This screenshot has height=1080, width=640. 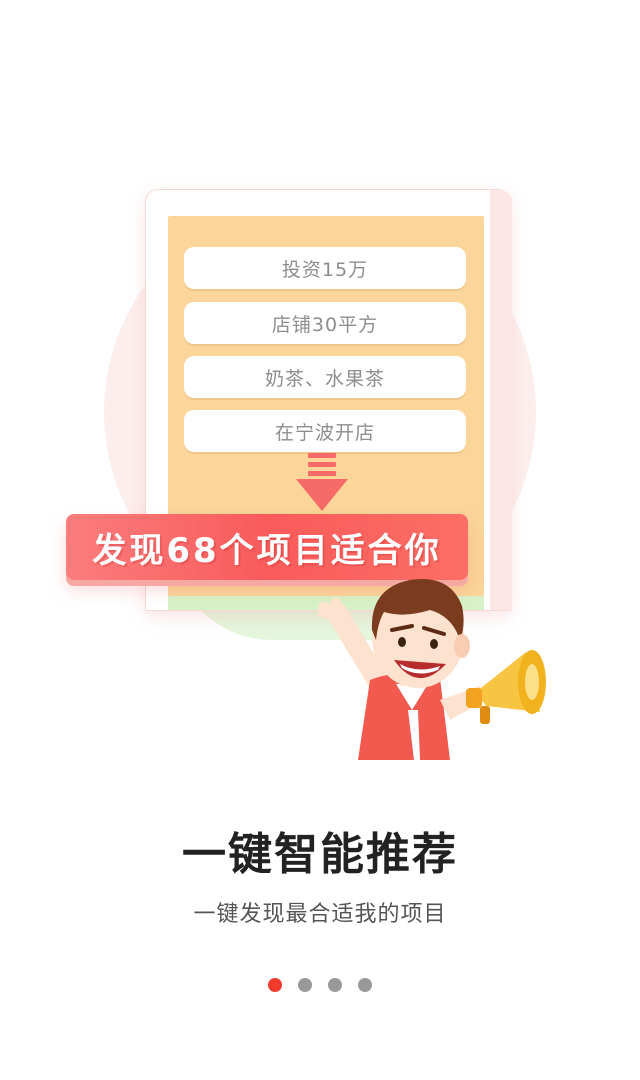 What do you see at coordinates (322, 482) in the screenshot?
I see `down-arrow-icon` at bounding box center [322, 482].